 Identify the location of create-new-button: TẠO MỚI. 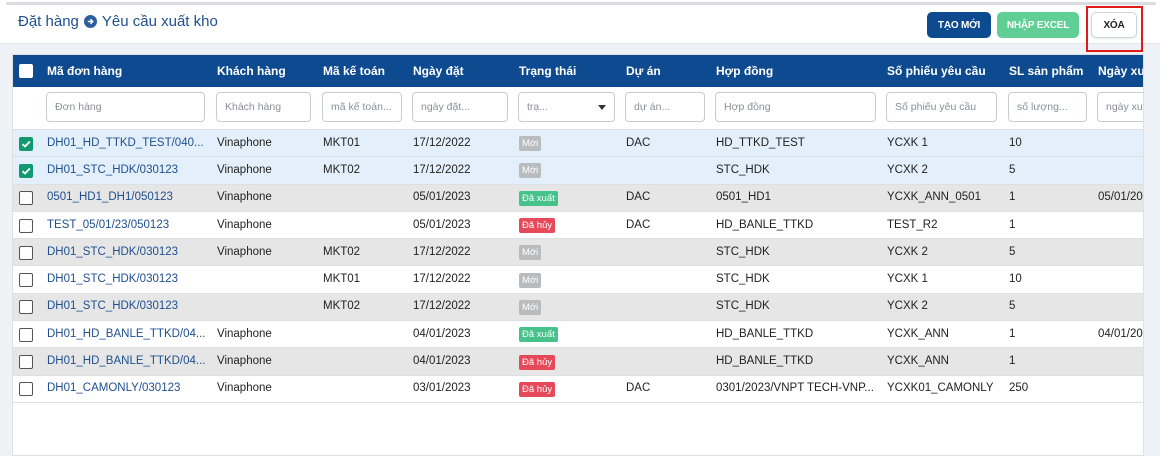
(959, 25).